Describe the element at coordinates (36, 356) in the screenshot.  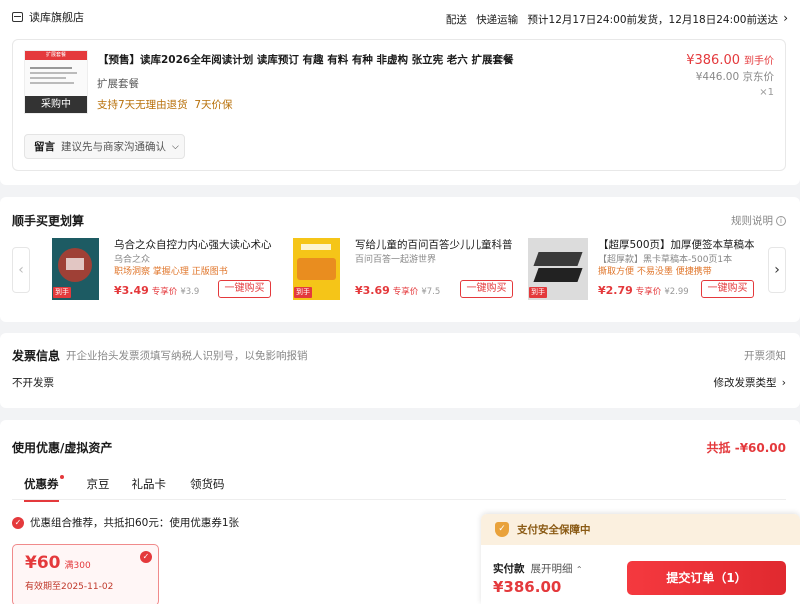
I see `invoice-title: 发票信息` at that location.